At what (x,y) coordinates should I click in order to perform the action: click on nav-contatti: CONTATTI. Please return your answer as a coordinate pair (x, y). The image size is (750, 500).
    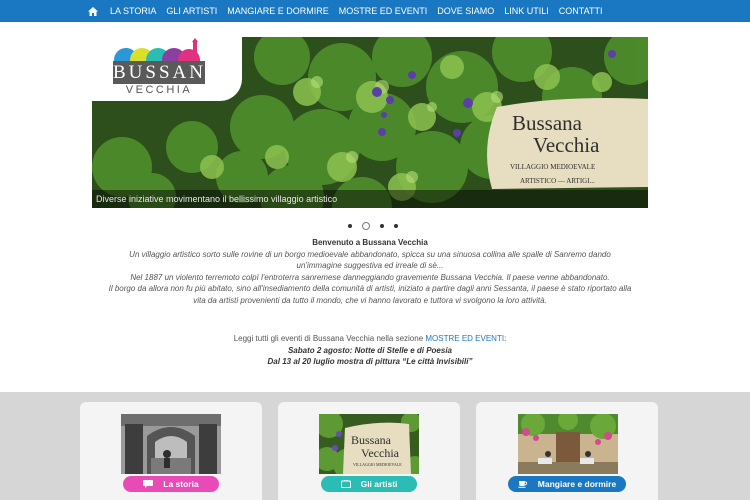
    Looking at the image, I should click on (581, 11).